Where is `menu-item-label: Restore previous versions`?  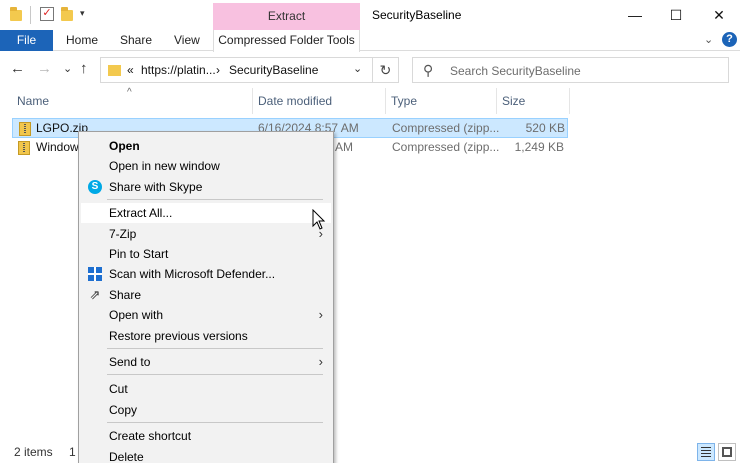 menu-item-label: Restore previous versions is located at coordinates (178, 336).